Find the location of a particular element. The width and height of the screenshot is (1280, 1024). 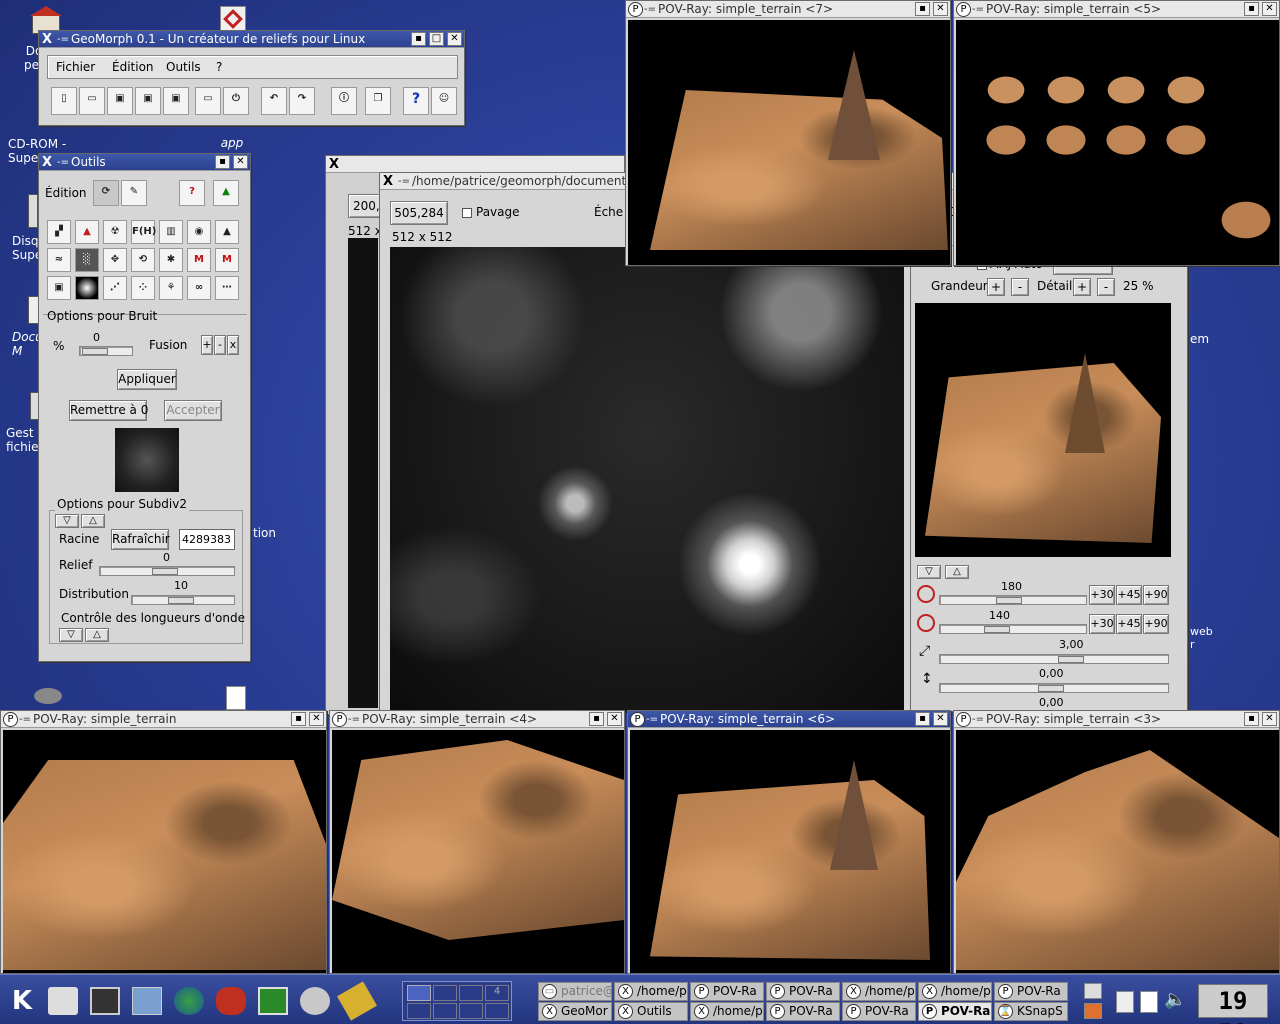

menu-help: ? is located at coordinates (219, 67).